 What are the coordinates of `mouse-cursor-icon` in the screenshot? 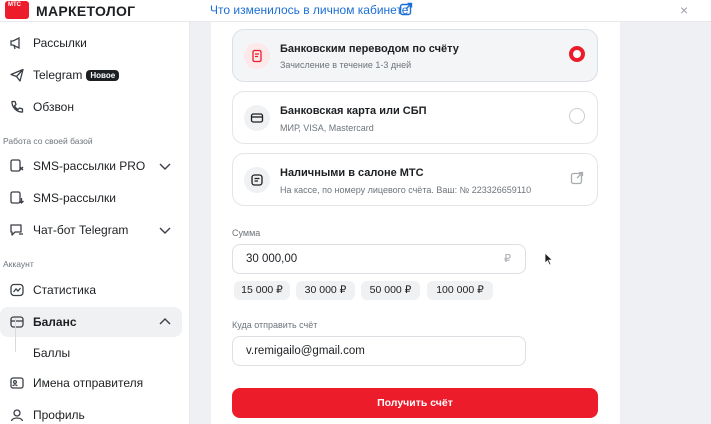 It's located at (549, 259).